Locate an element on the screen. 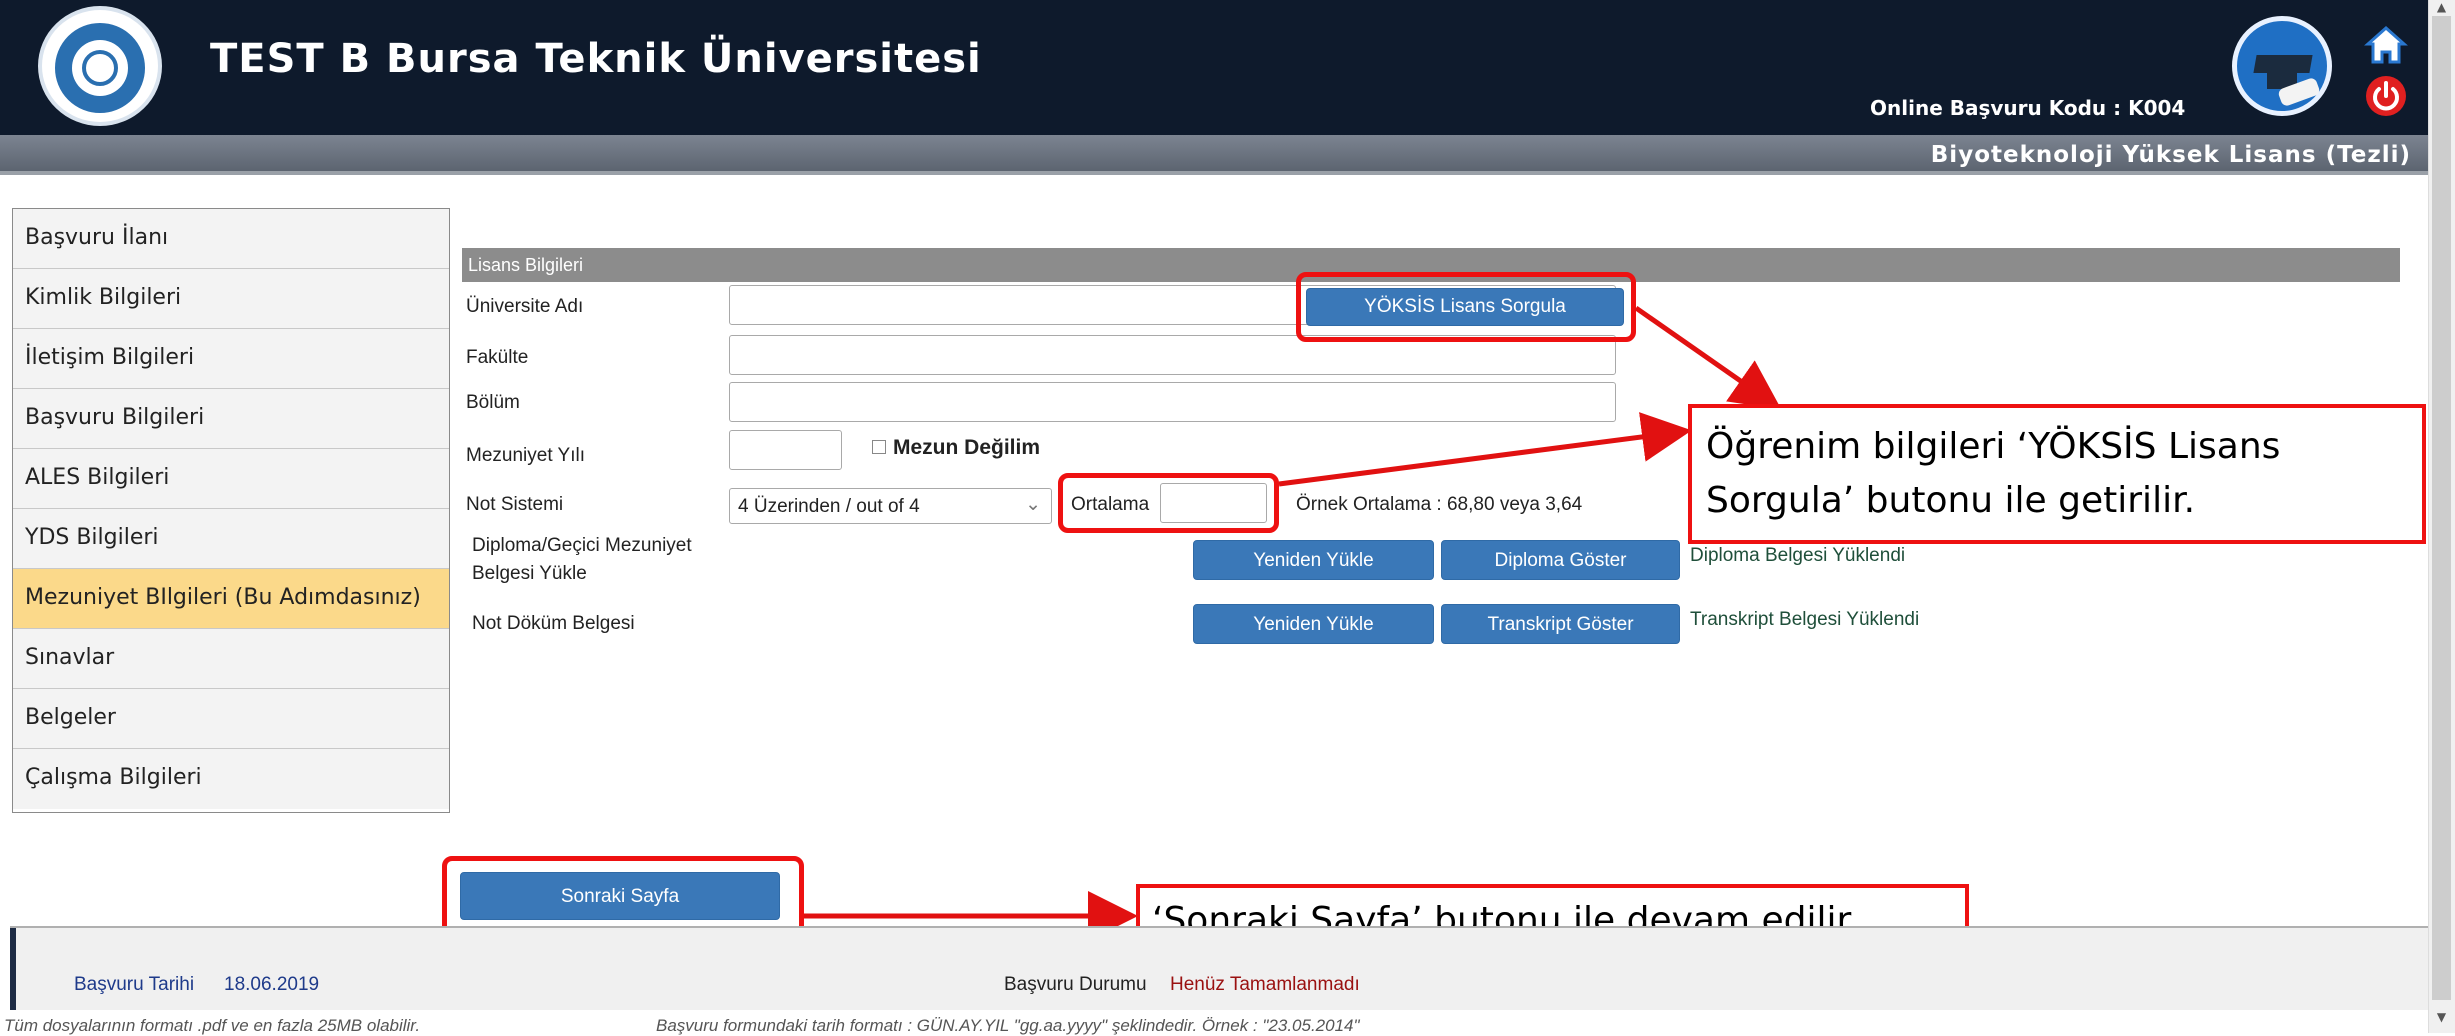 The image size is (2455, 1036). grade-system-select: 4 Üzerinden / out of 4 ⌄ is located at coordinates (890, 506).